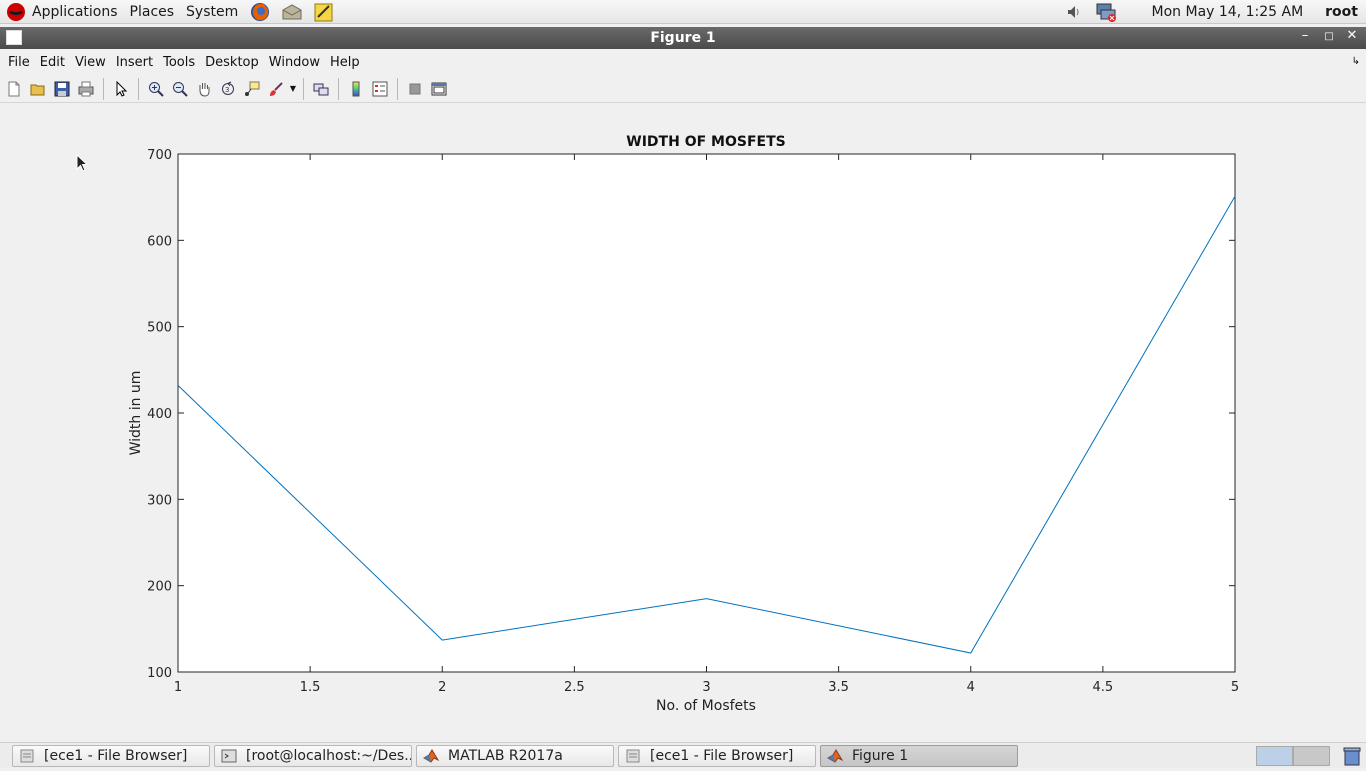  I want to click on firefox-icon, so click(260, 12).